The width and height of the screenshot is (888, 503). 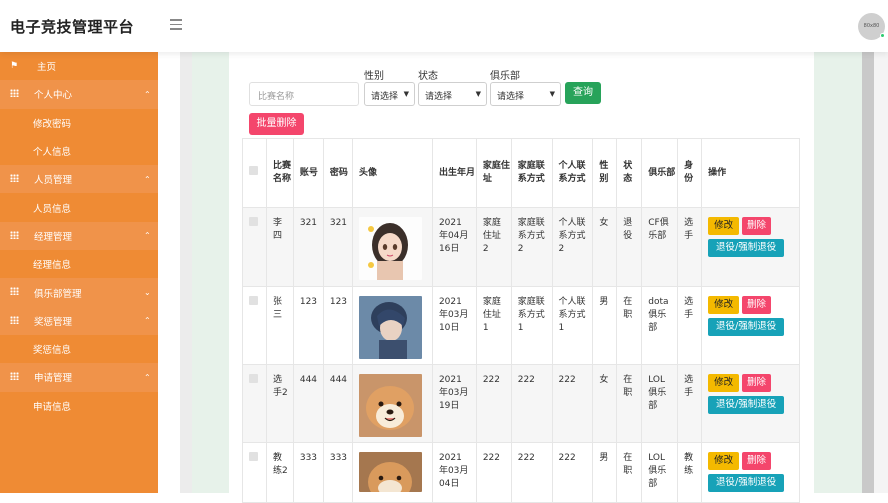 What do you see at coordinates (79, 405) in the screenshot?
I see `sidebar-item-application-info: 申请信息` at bounding box center [79, 405].